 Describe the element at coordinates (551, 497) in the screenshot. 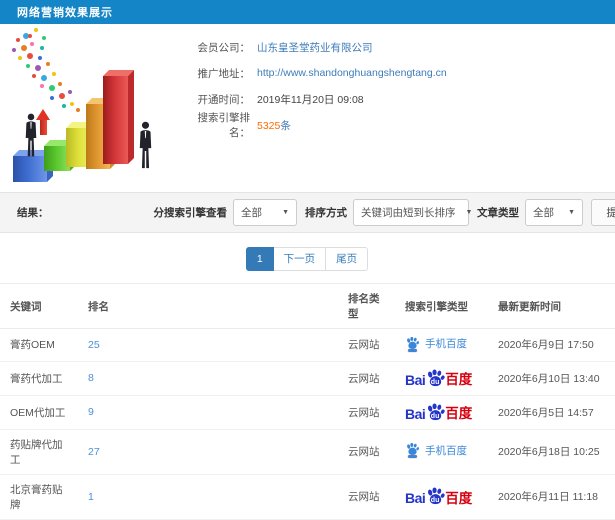

I see `updated-cell: 2020年6月11日 11:18` at that location.